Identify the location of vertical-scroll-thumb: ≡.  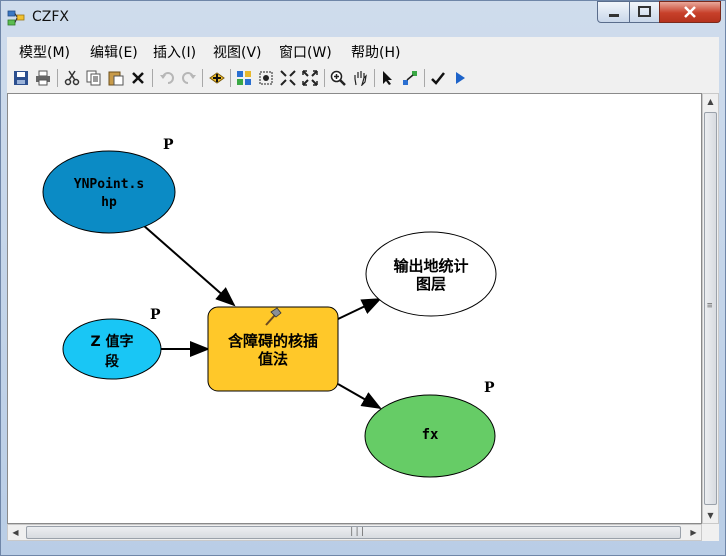
(710, 308).